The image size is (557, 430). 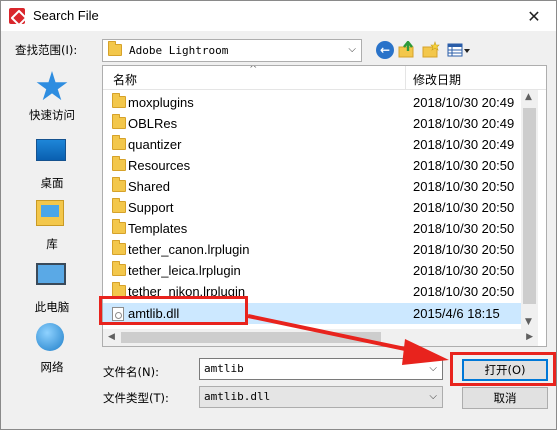 I want to click on filename-value: amtlib, so click(x=224, y=368).